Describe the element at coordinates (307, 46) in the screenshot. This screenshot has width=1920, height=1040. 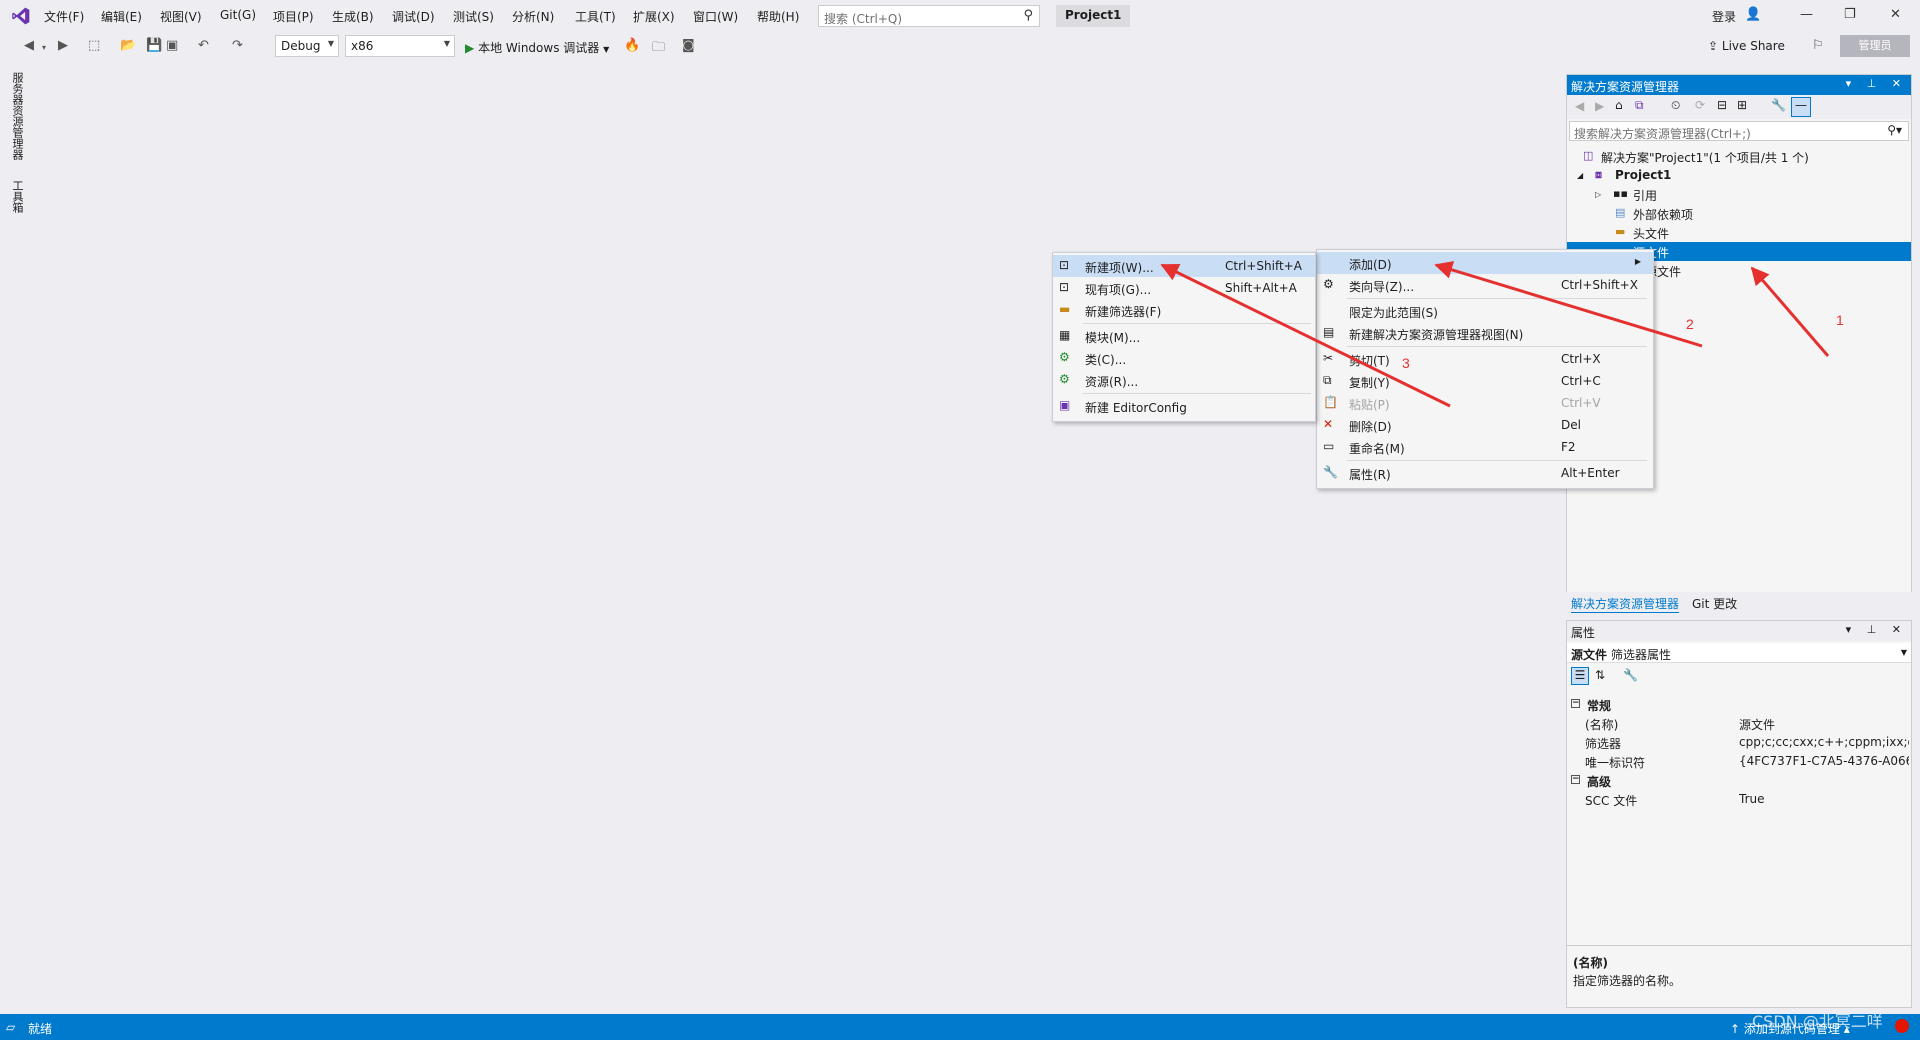
I see `solution-config-select: Debug ▼` at that location.